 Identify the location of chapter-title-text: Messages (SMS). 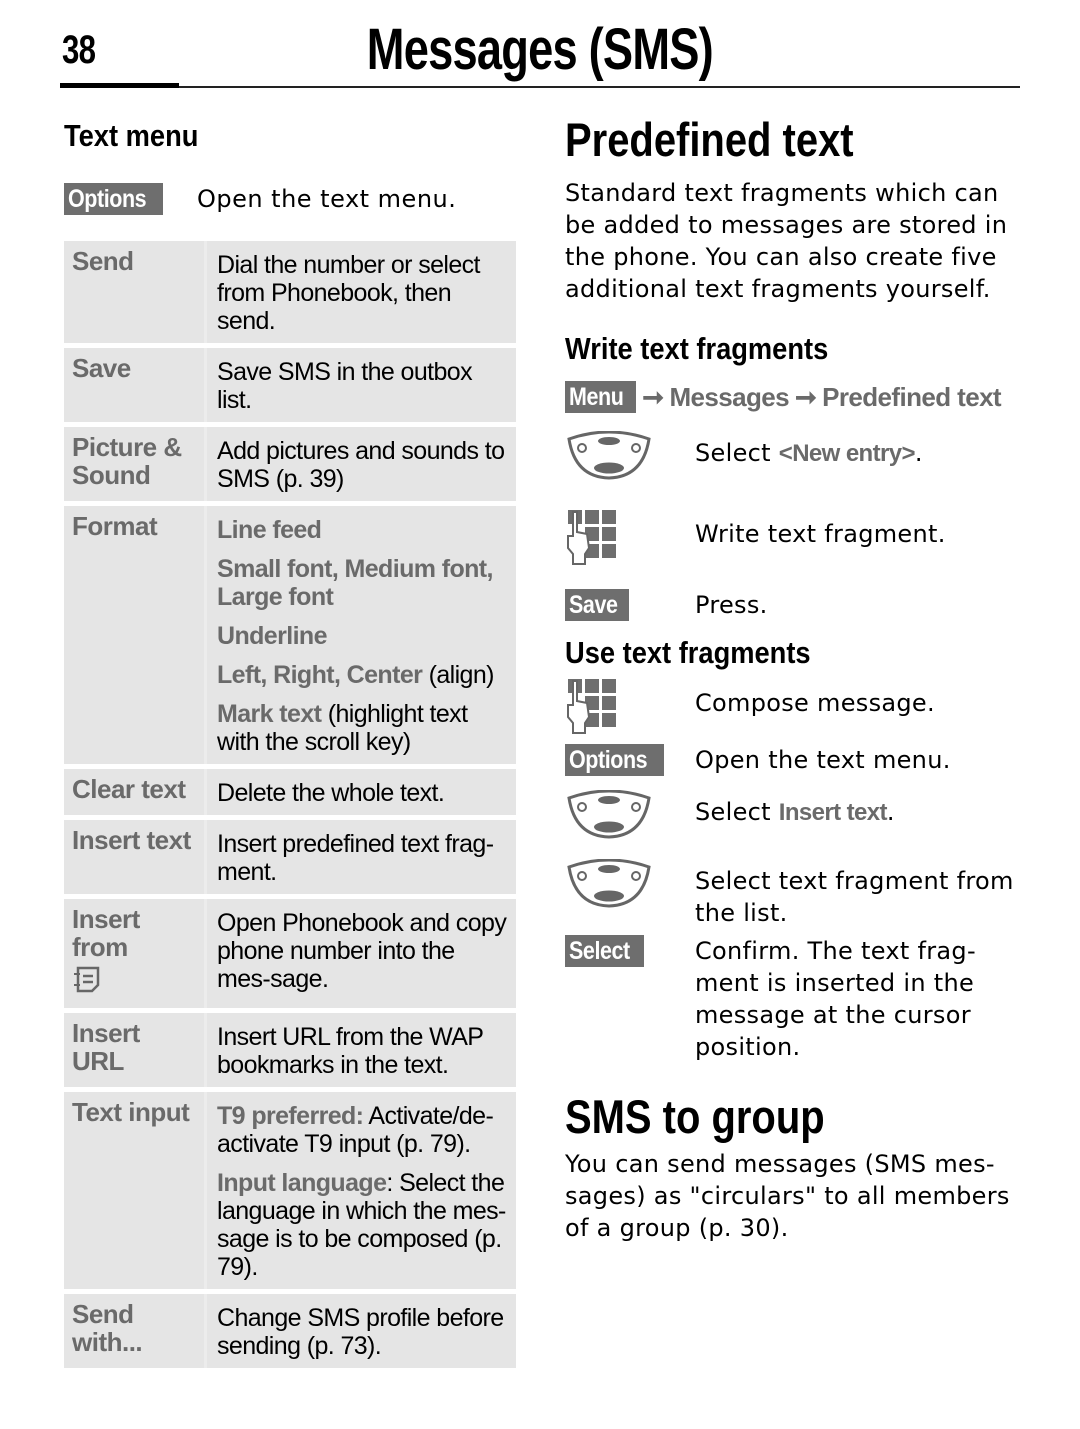
(540, 49).